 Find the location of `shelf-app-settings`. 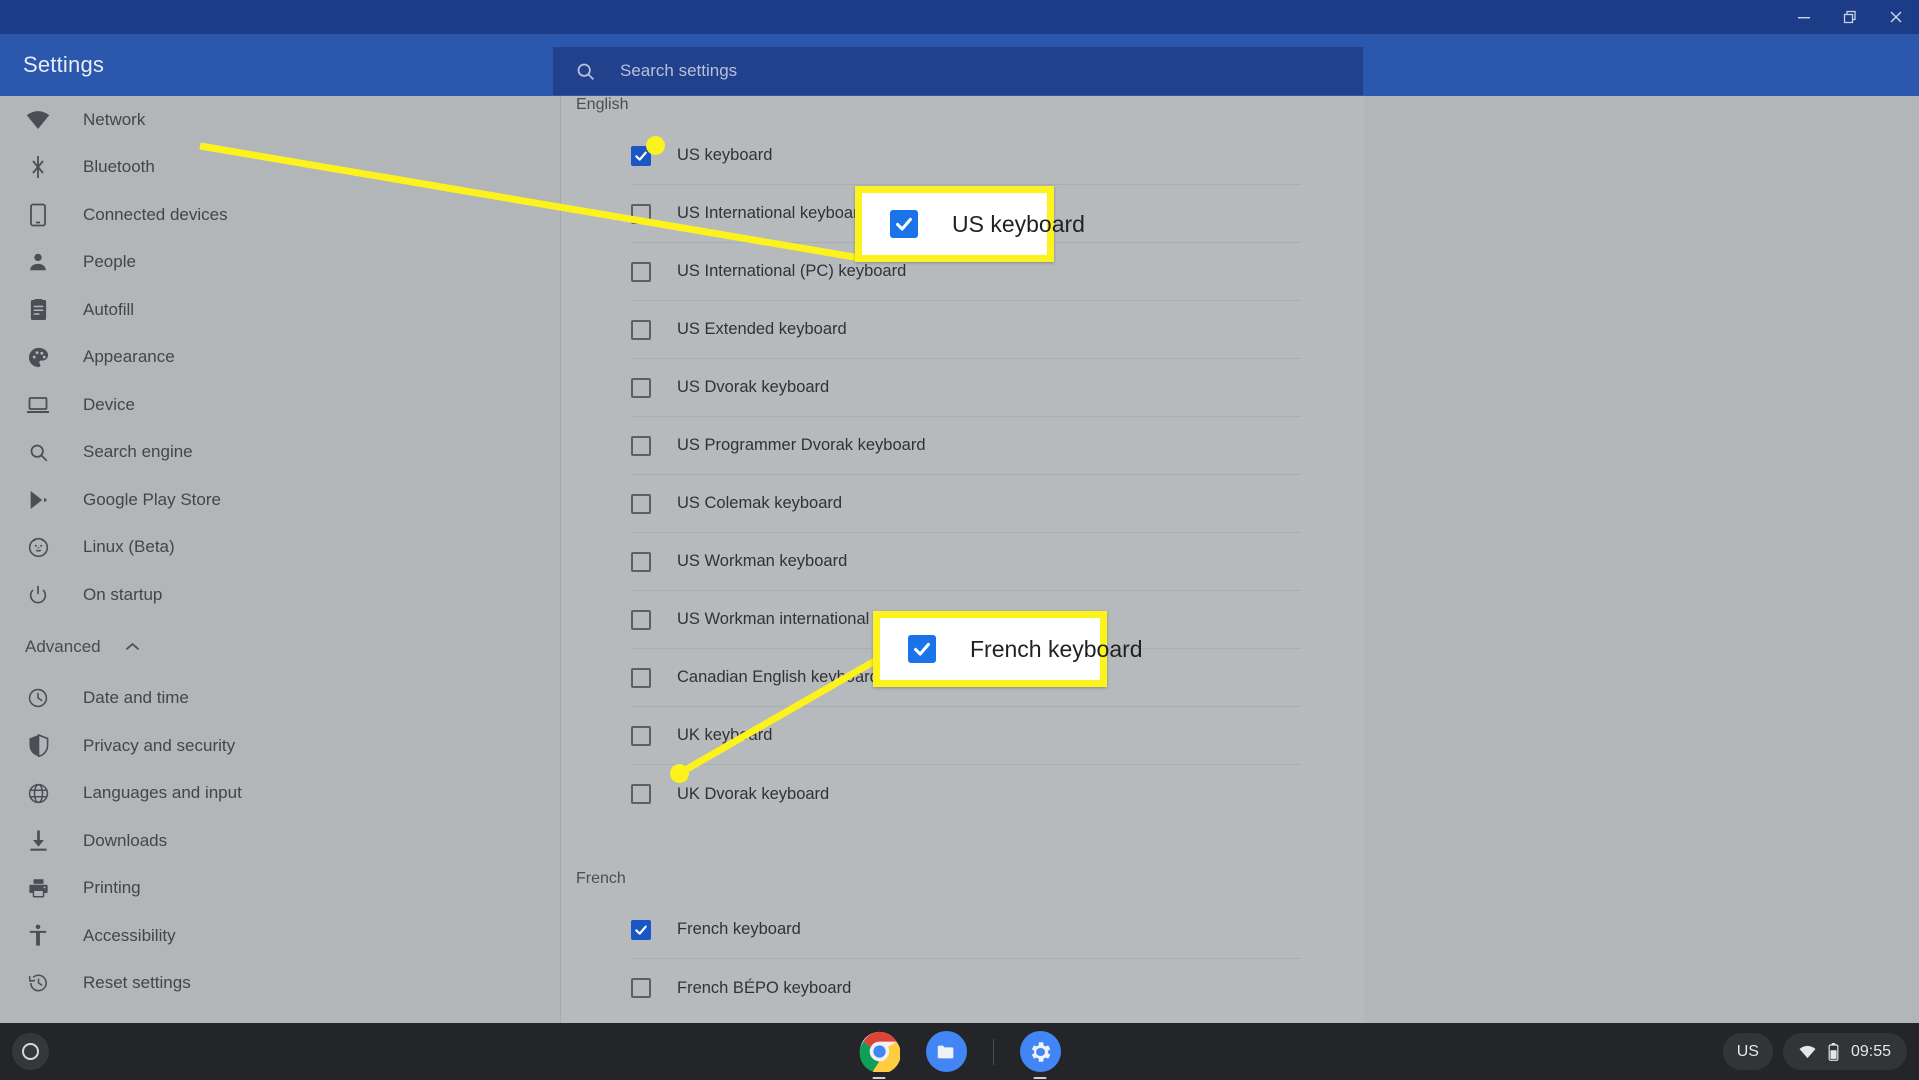

shelf-app-settings is located at coordinates (1040, 1055).